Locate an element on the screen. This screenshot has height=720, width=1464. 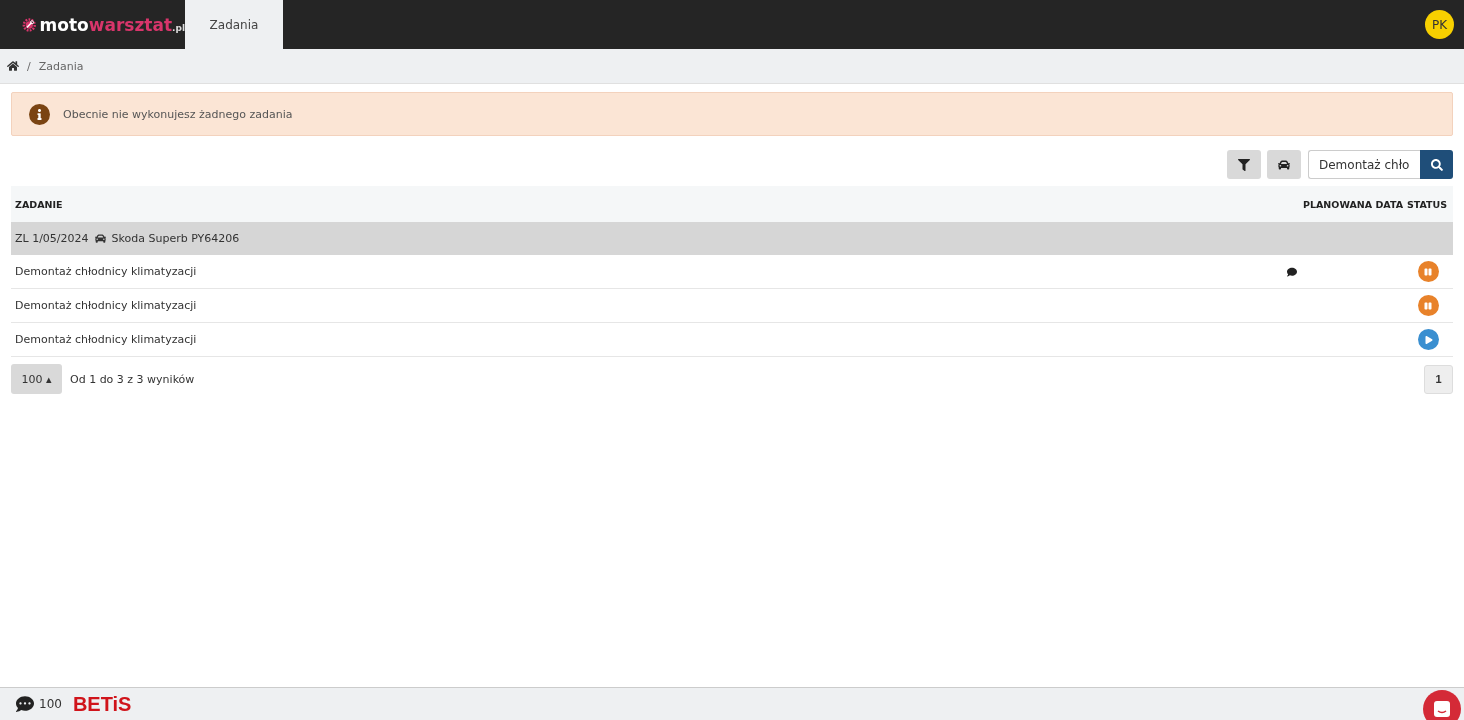
search-icon is located at coordinates (1436, 164).